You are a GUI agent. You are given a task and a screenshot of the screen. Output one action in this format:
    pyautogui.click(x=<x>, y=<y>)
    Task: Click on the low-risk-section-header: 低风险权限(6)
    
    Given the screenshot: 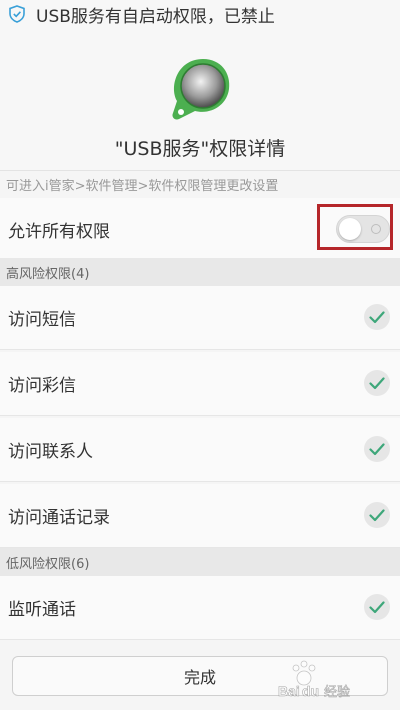 What is the action you would take?
    pyautogui.click(x=200, y=562)
    